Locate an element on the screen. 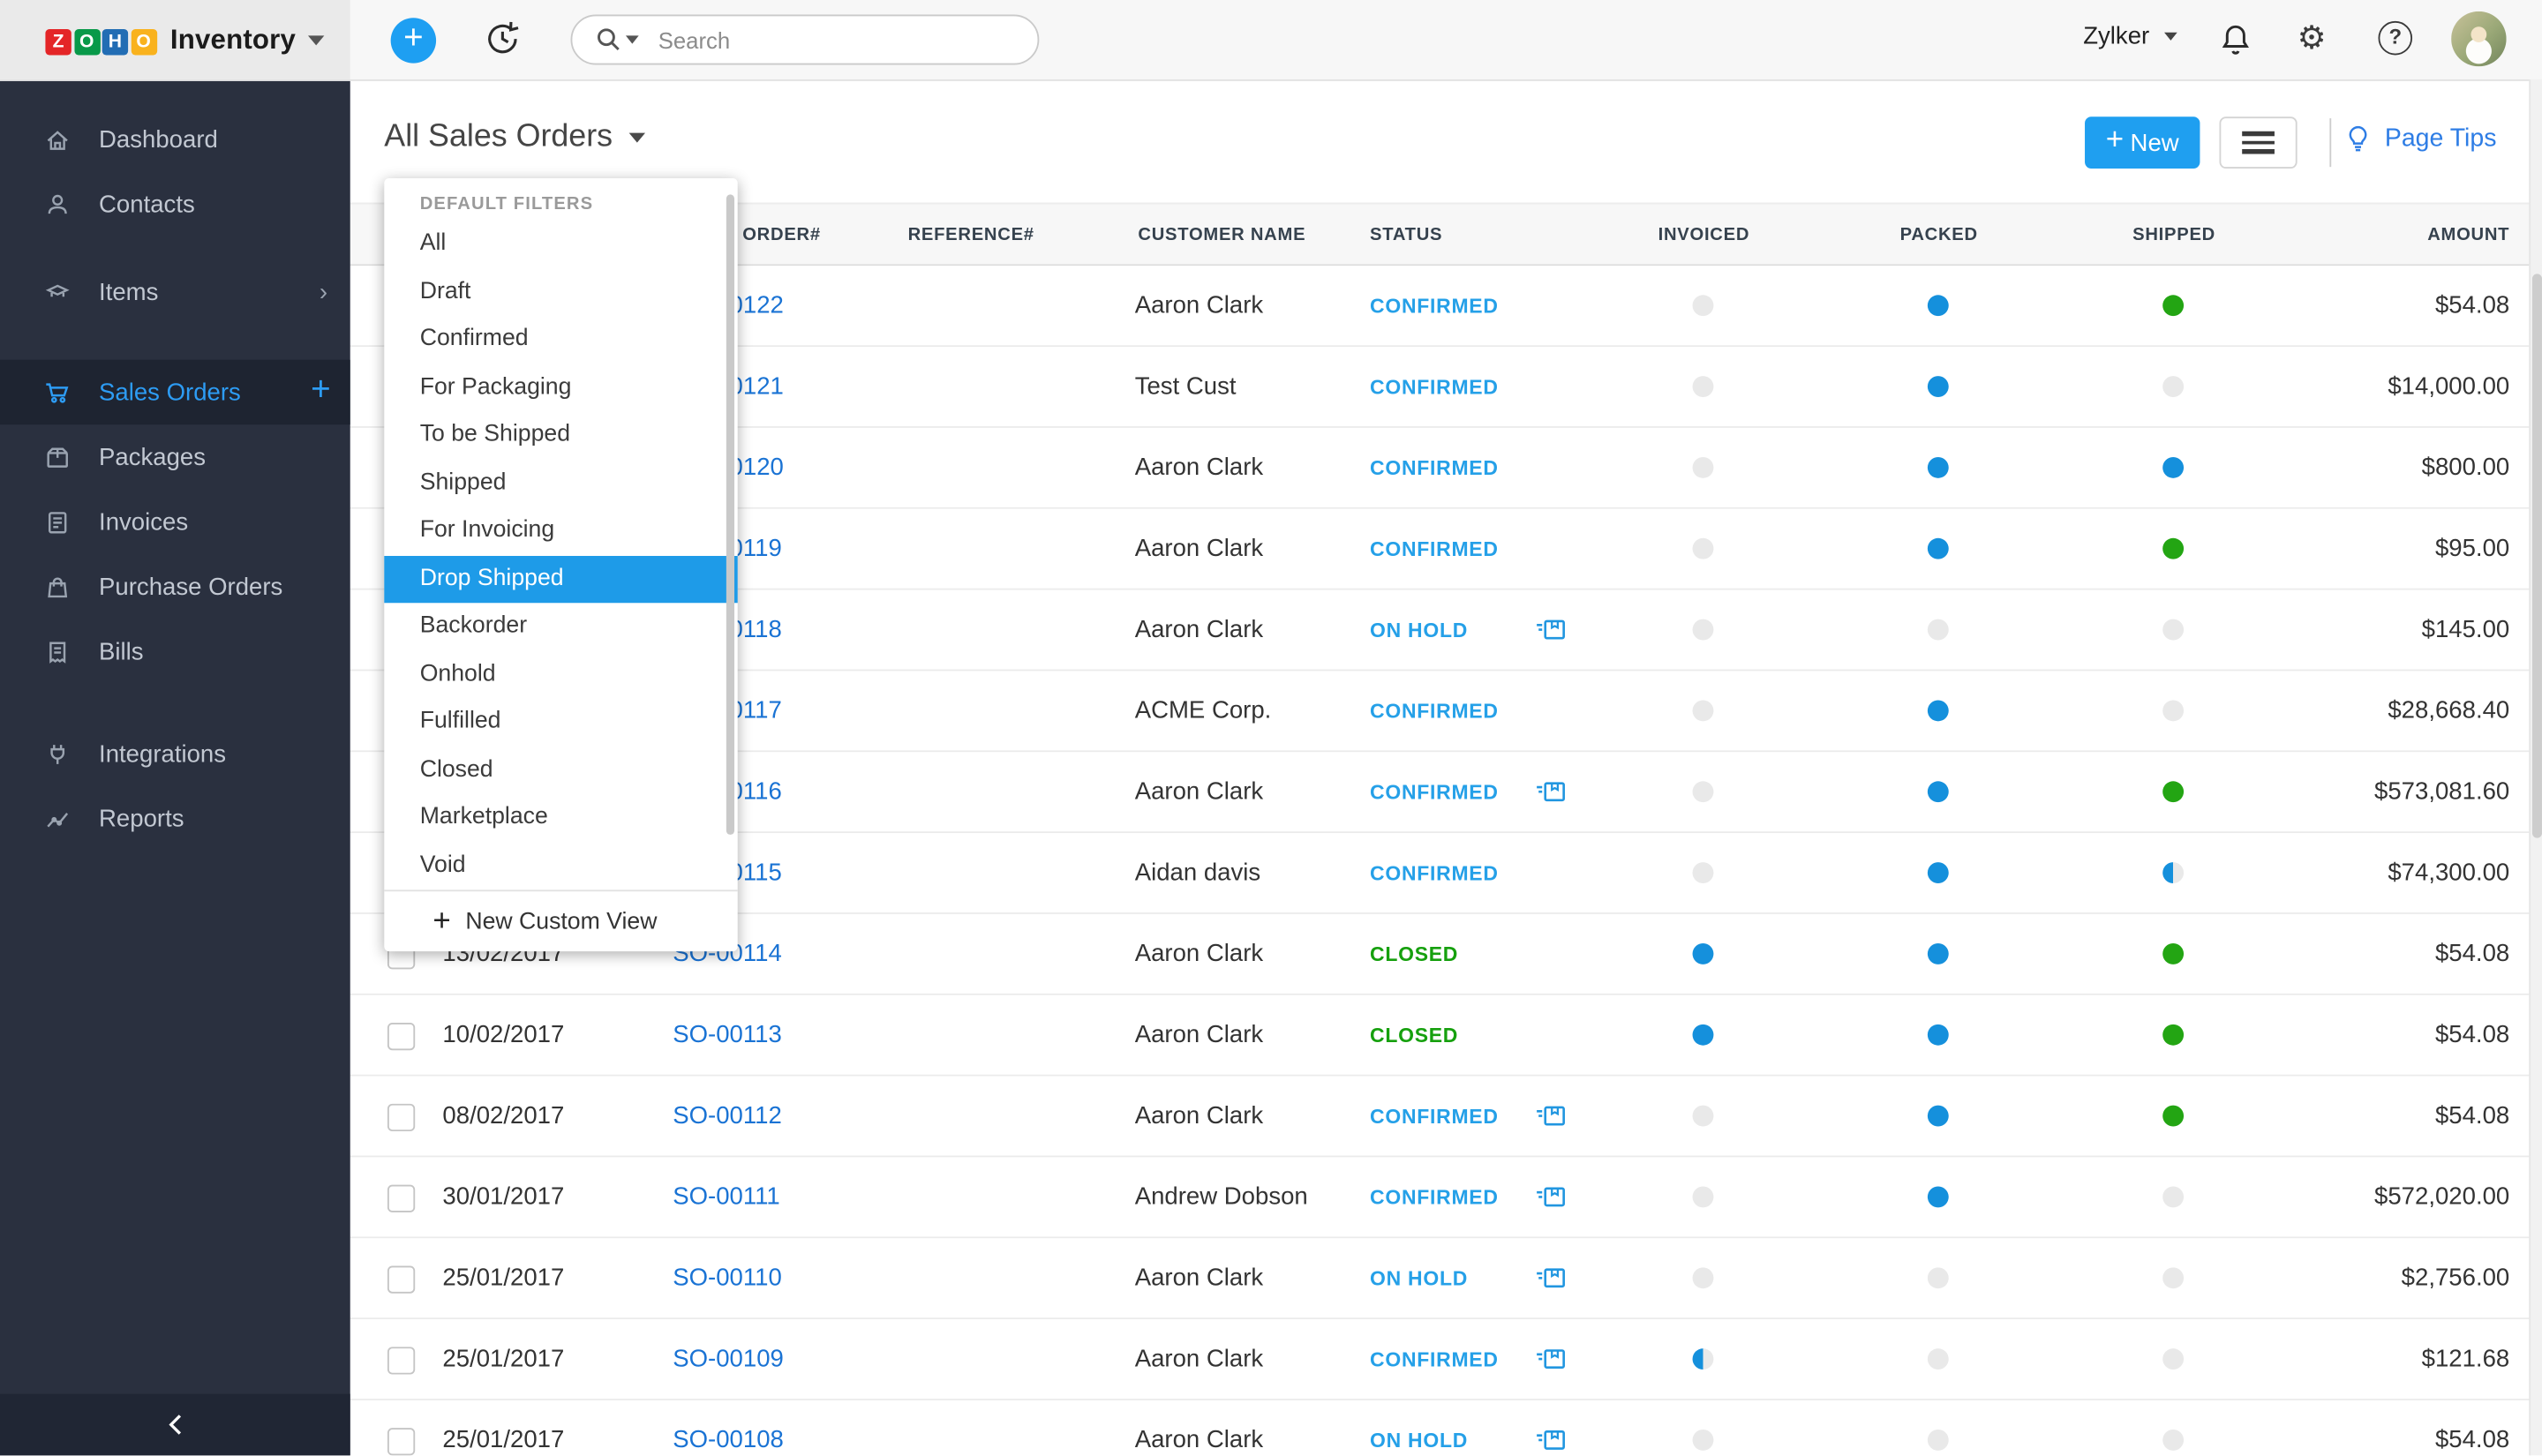  sidebar-item-sales-orders: Sales Orders + is located at coordinates (175, 392).